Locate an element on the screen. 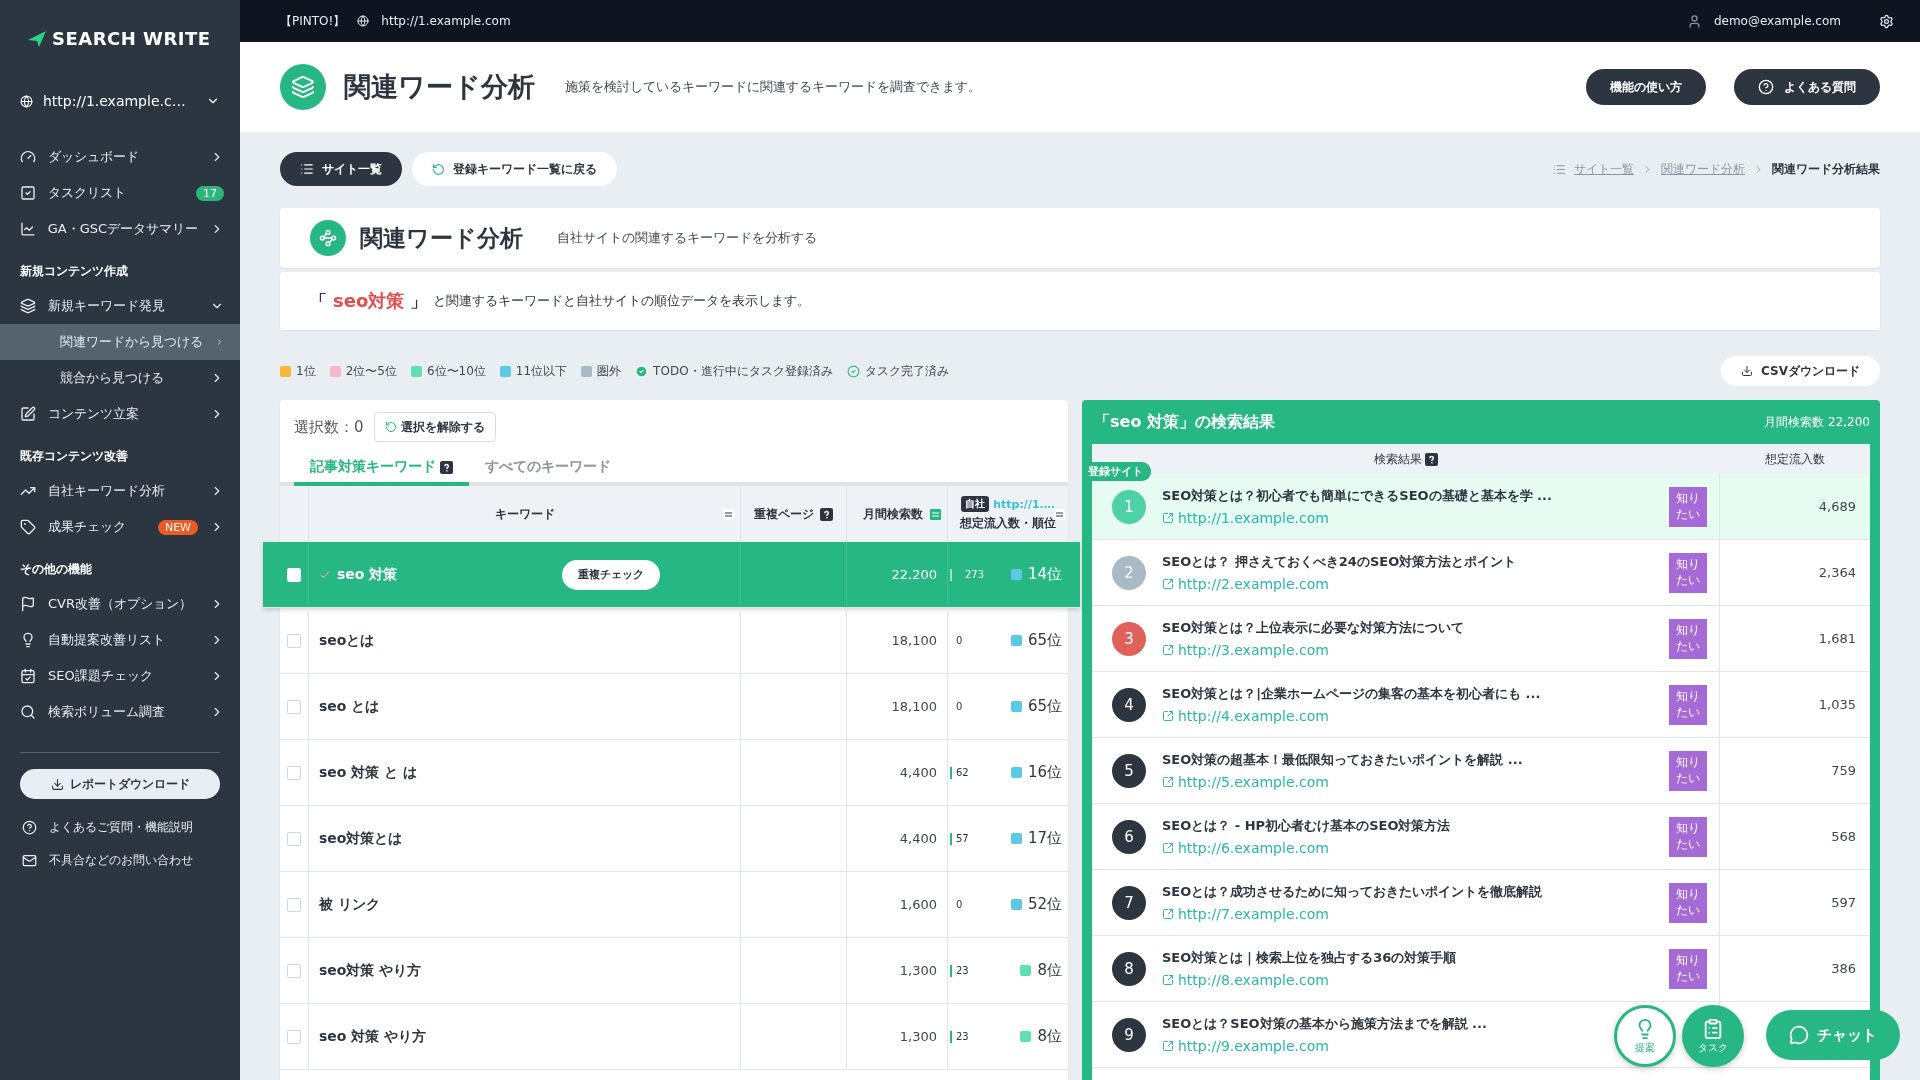 The height and width of the screenshot is (1080, 1920). keyword-row: seo 対策 と は 4,400 62 16位 is located at coordinates (674, 773).